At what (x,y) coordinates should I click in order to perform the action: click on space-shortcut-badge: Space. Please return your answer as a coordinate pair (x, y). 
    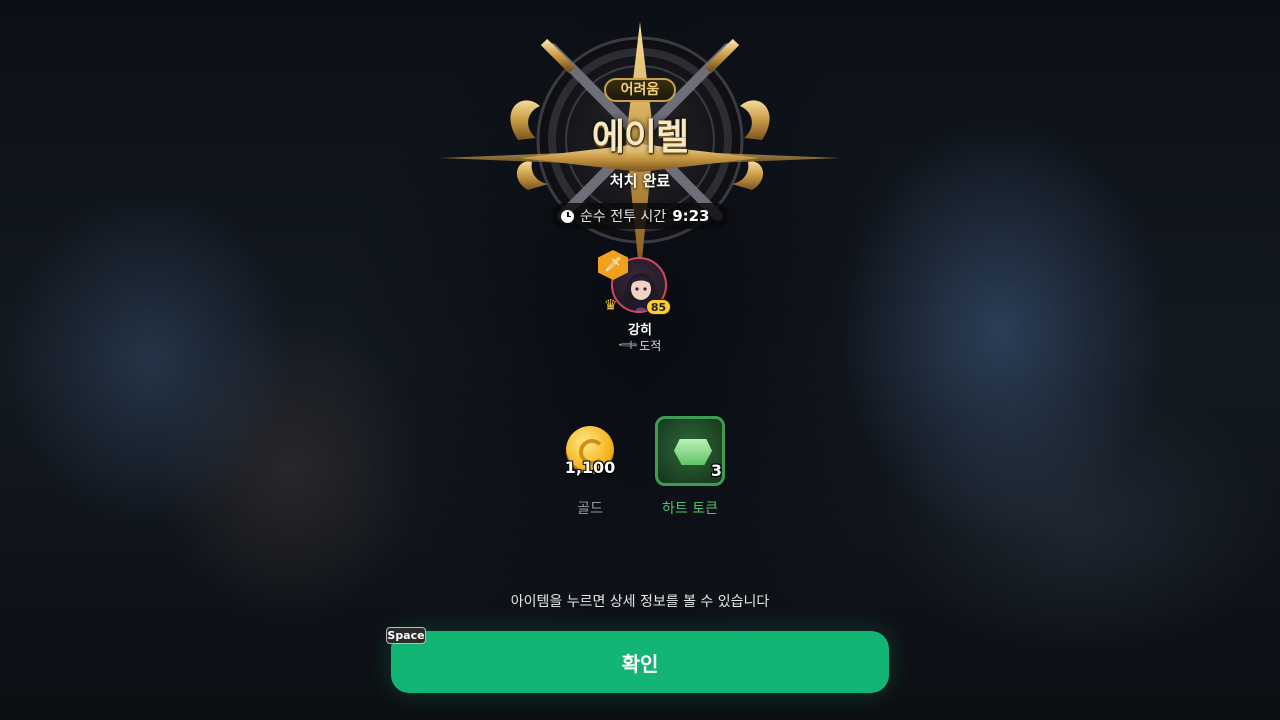
    Looking at the image, I should click on (406, 635).